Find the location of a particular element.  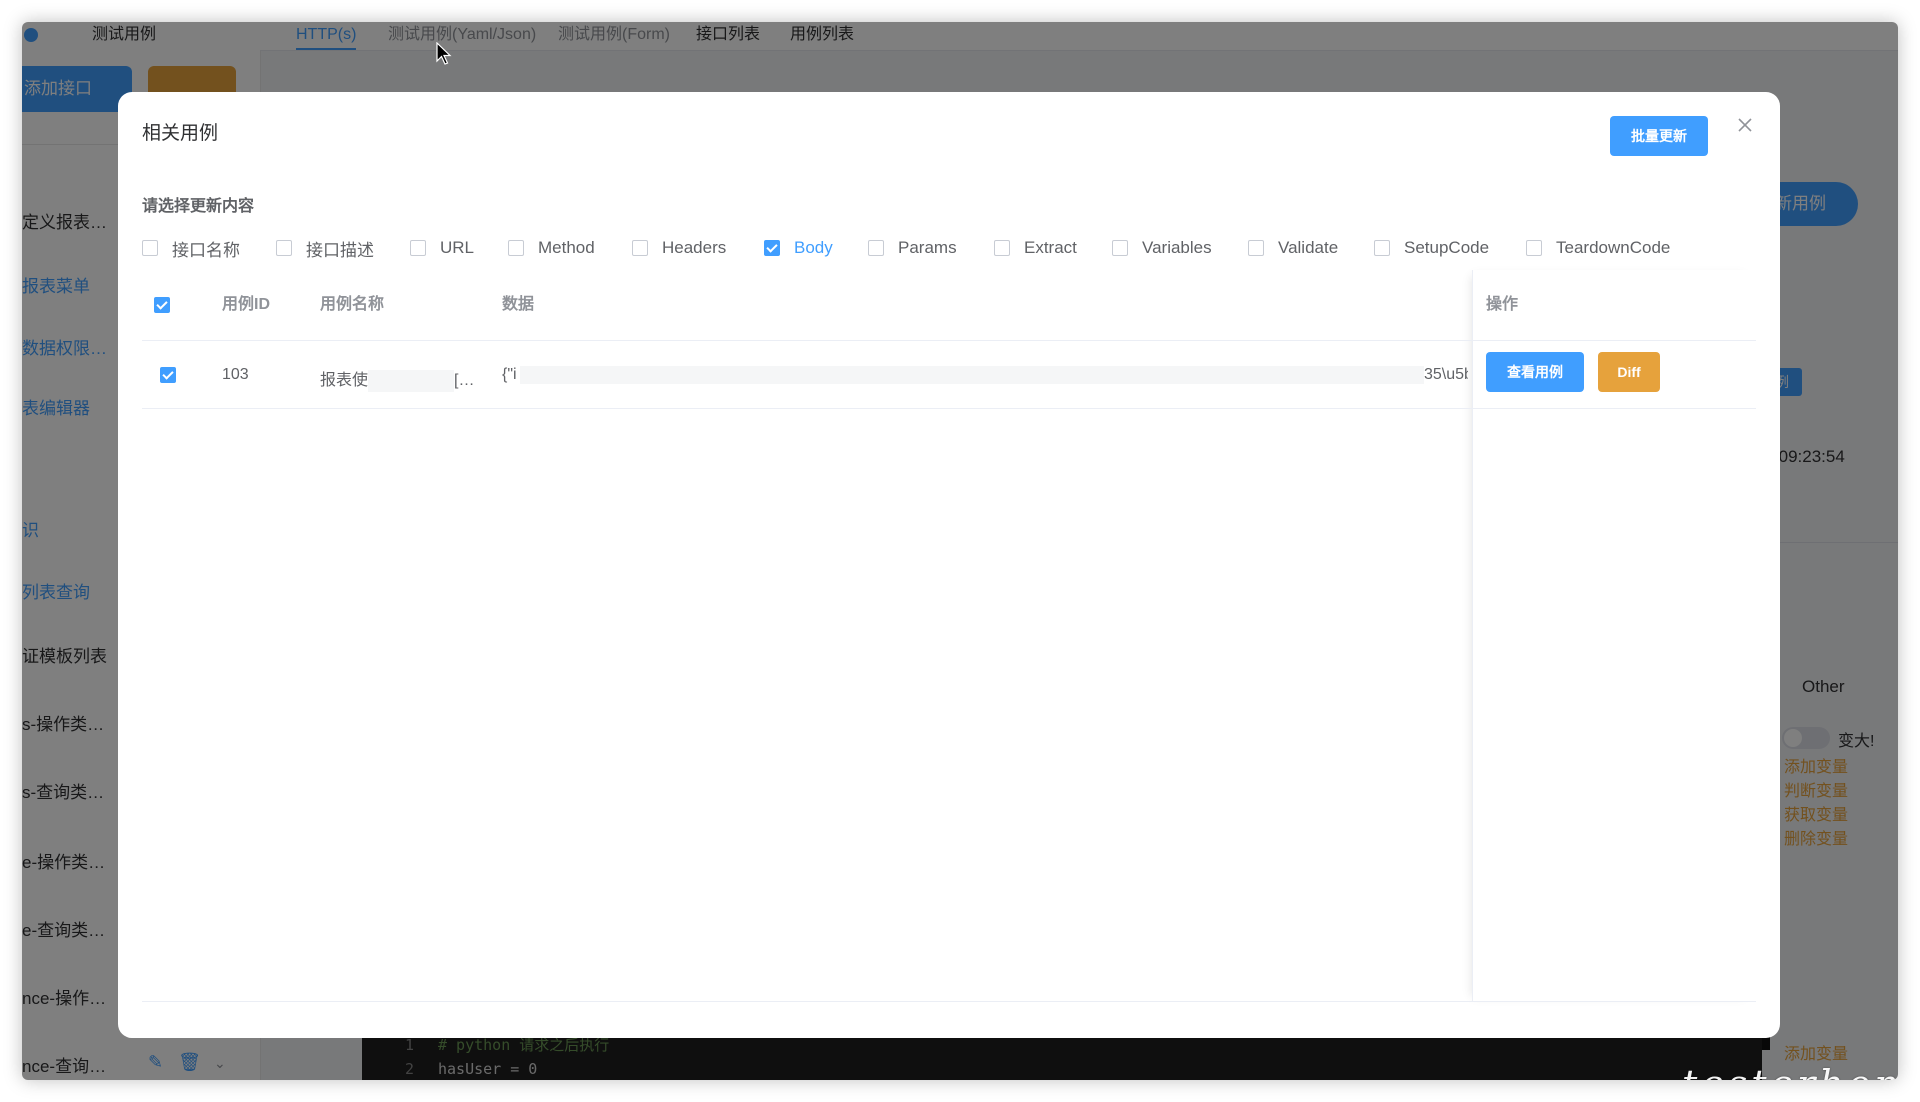

option-validate: Validate is located at coordinates (1293, 248).